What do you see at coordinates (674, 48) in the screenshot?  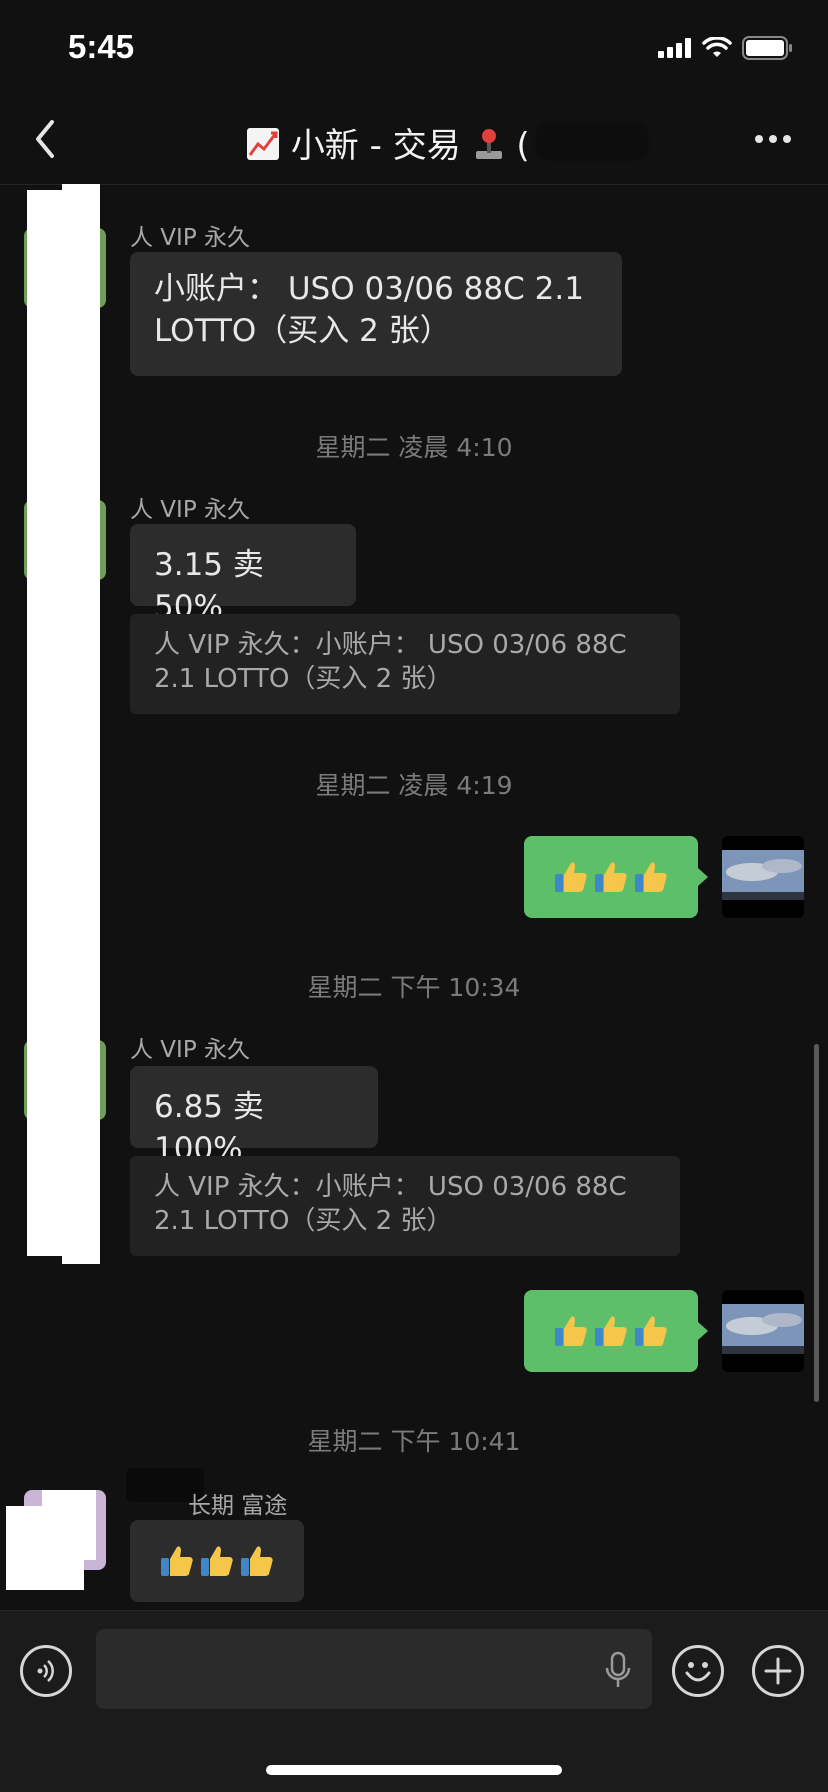 I see `signal-icon` at bounding box center [674, 48].